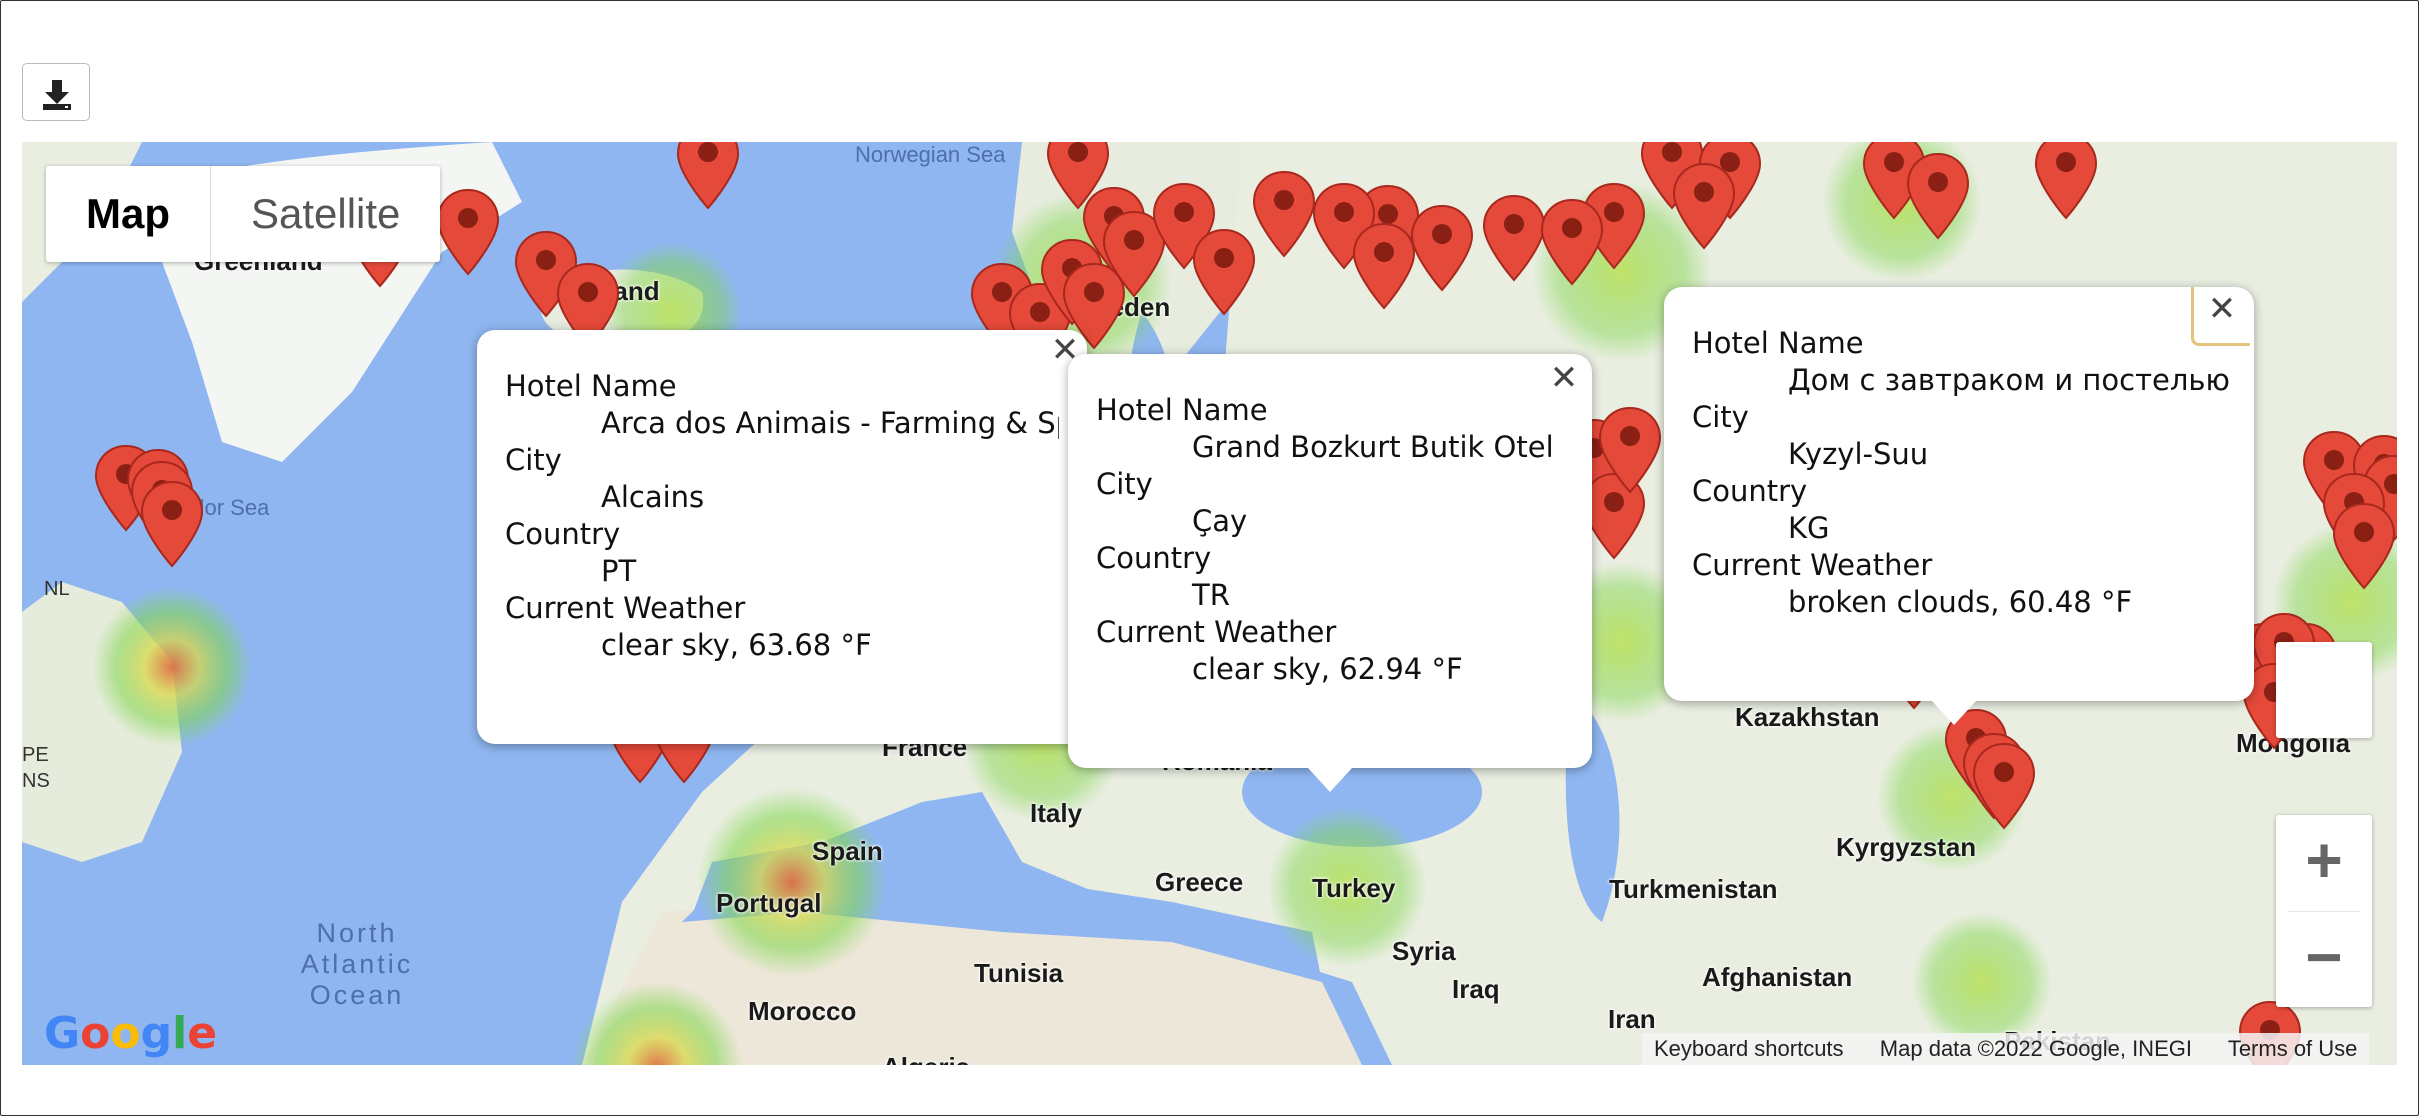 Image resolution: width=2419 pixels, height=1116 pixels. Describe the element at coordinates (1354, 888) in the screenshot. I see `place-label: Turkey` at that location.